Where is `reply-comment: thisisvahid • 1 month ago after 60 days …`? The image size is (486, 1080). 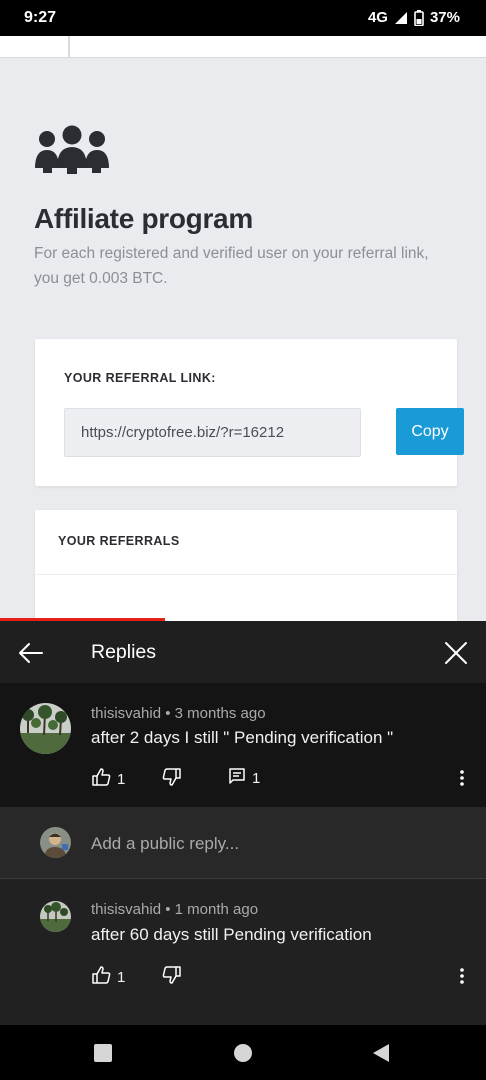 reply-comment: thisisvahid • 1 month ago after 60 days … is located at coordinates (243, 952).